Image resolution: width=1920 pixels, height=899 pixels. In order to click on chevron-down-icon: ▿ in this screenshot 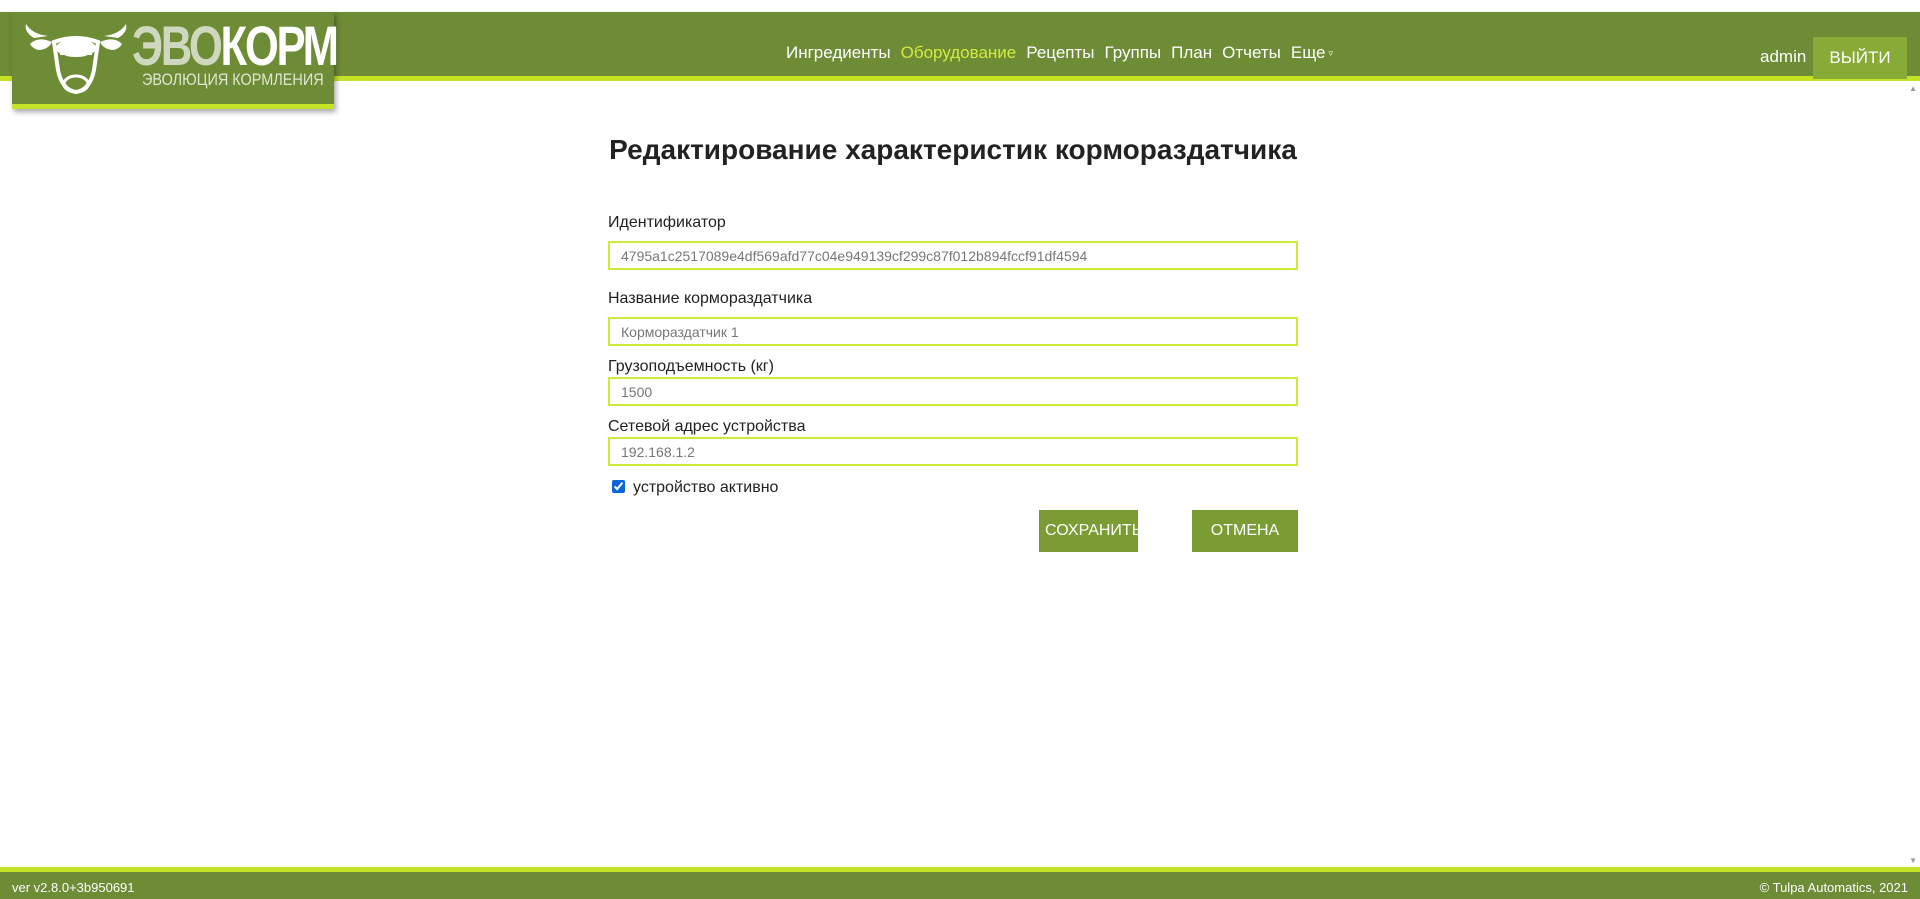, I will do `click(1331, 53)`.